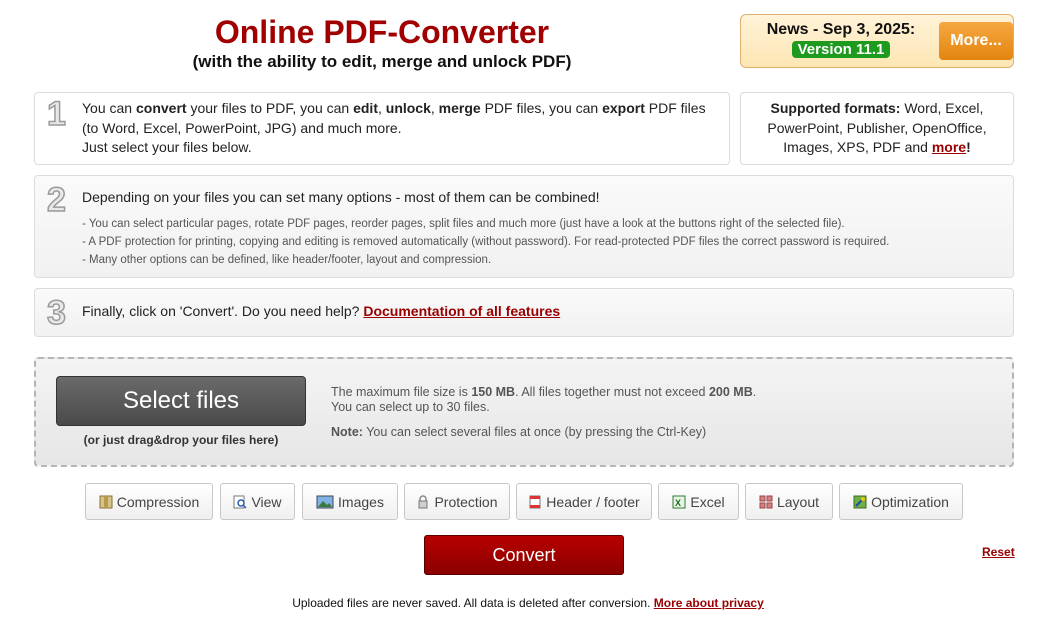  What do you see at coordinates (350, 501) in the screenshot?
I see `images-button: Images` at bounding box center [350, 501].